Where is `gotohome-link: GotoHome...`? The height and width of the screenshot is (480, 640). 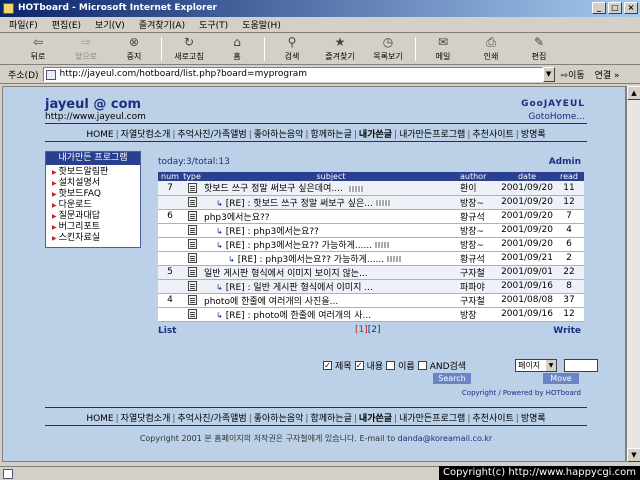
gotohome-link: GotoHome... is located at coordinates (556, 117).